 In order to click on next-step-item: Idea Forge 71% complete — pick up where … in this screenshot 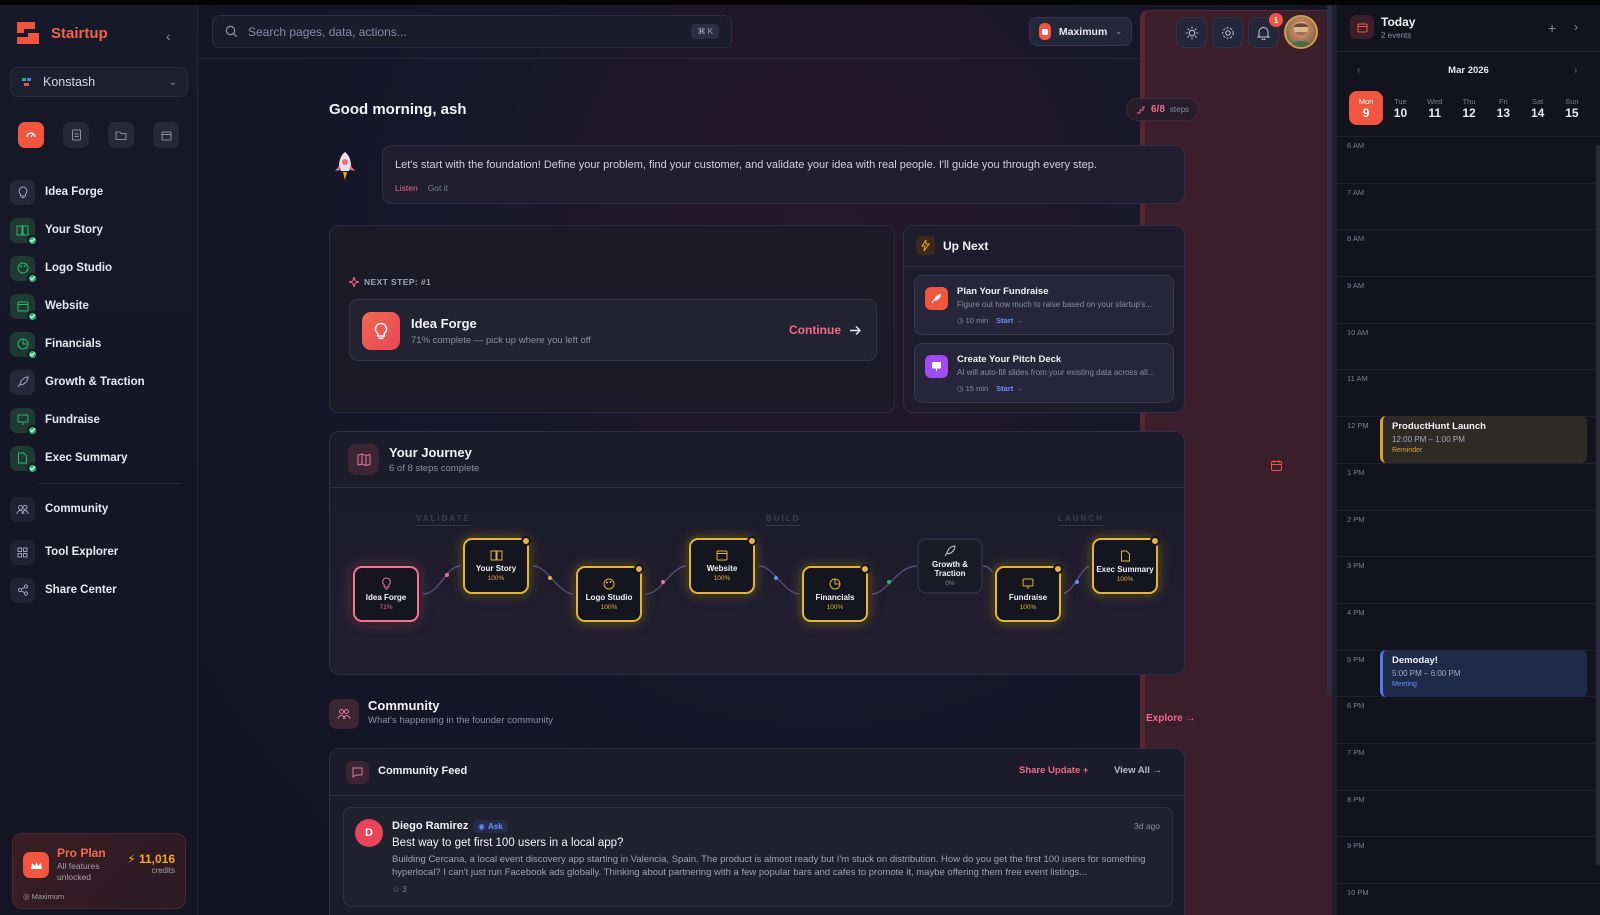, I will do `click(613, 330)`.